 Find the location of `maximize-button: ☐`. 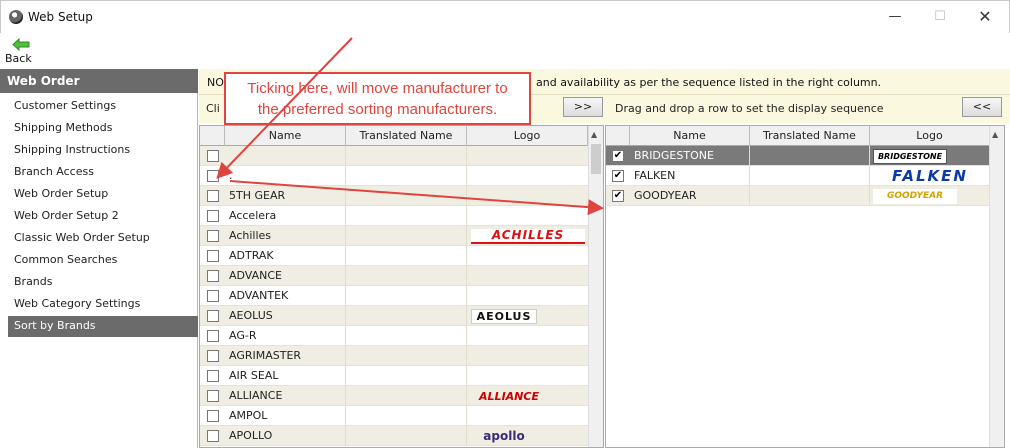

maximize-button: ☐ is located at coordinates (940, 18).